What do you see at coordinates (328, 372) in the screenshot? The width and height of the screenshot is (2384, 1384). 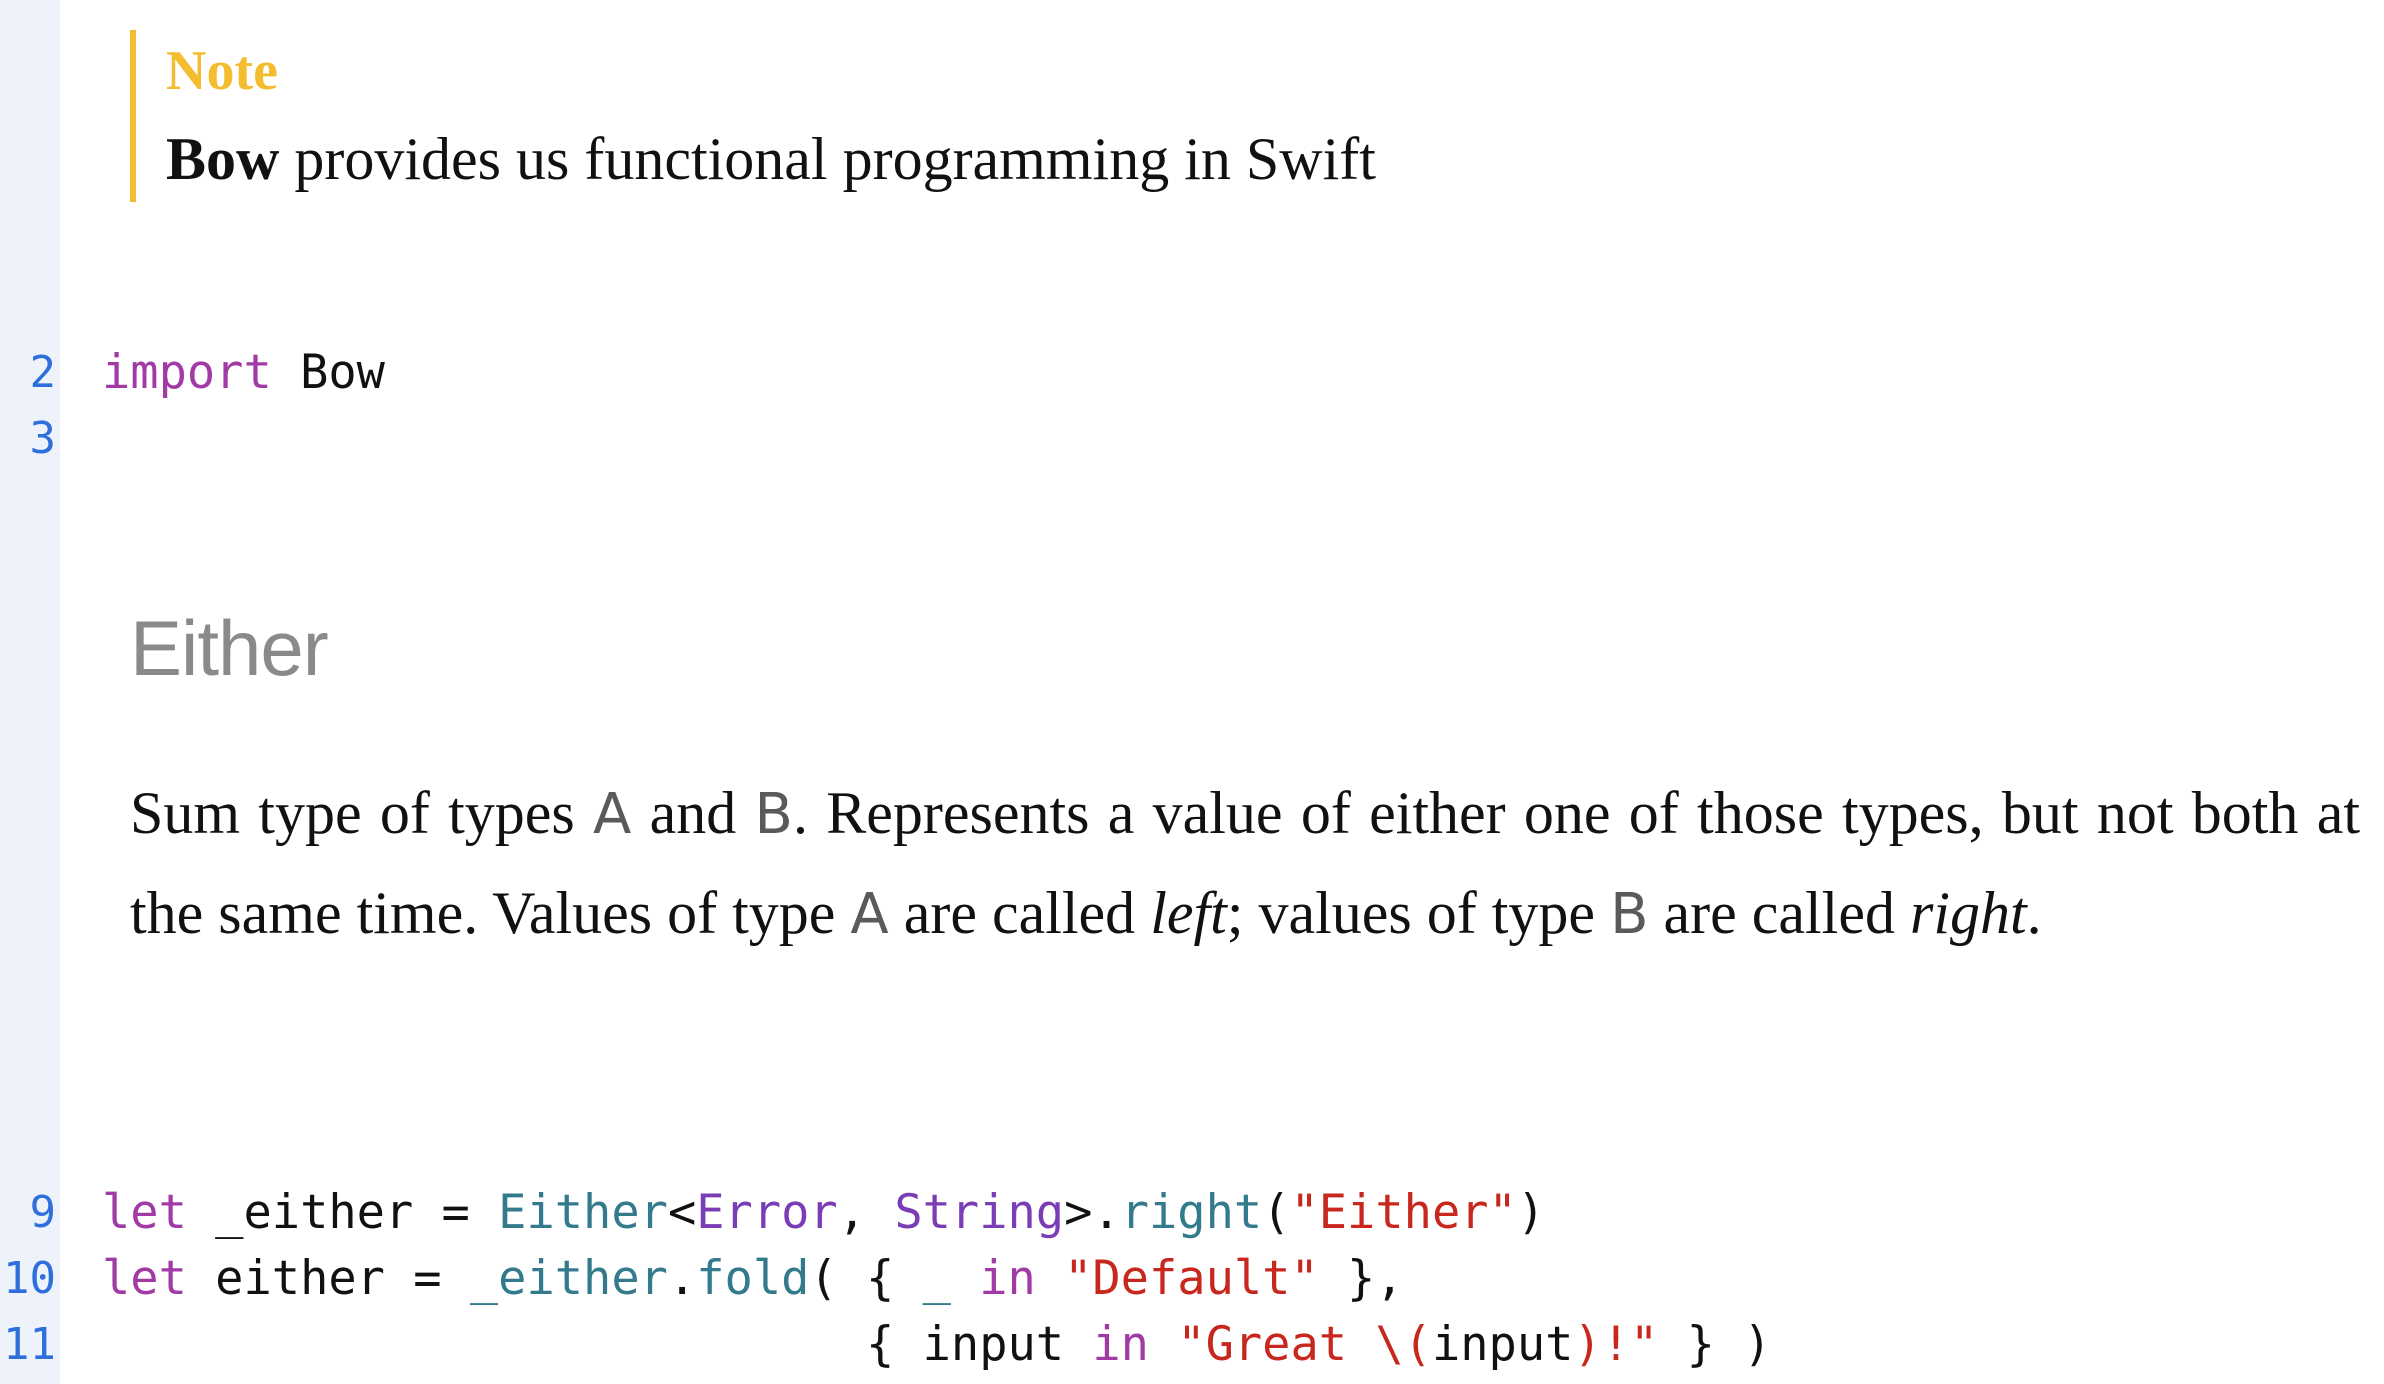 I see `module-name: Bow` at bounding box center [328, 372].